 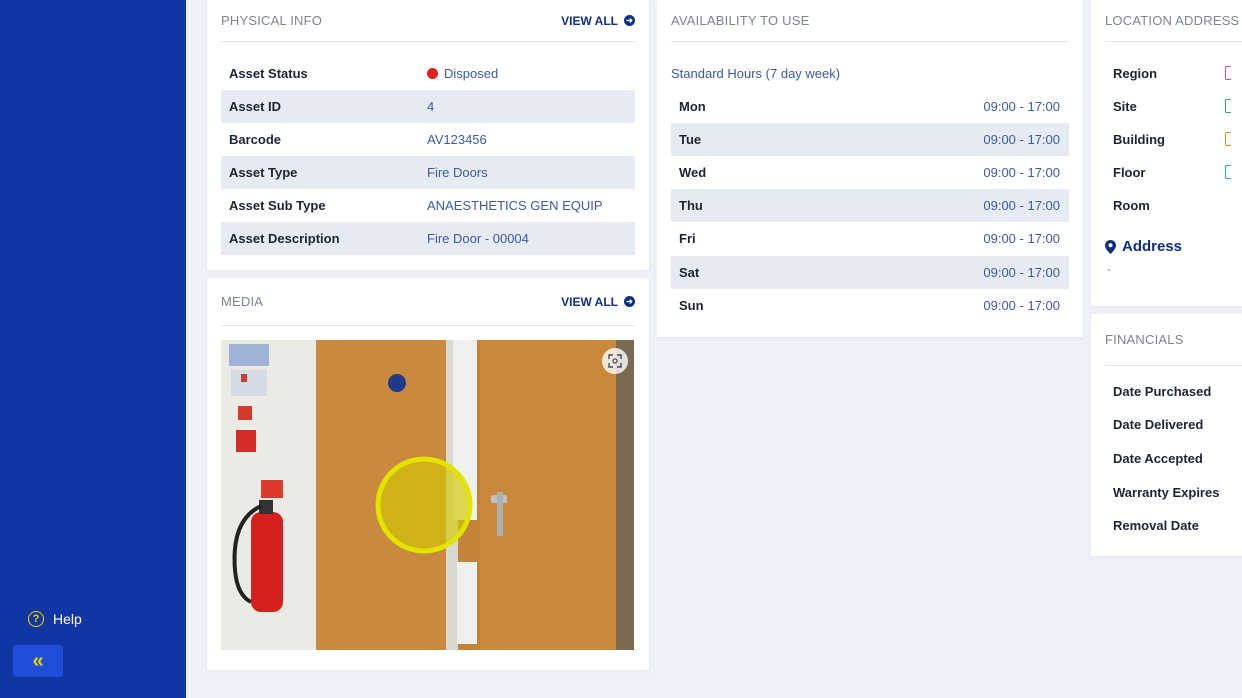 I want to click on fullscreen-button, so click(x=615, y=361).